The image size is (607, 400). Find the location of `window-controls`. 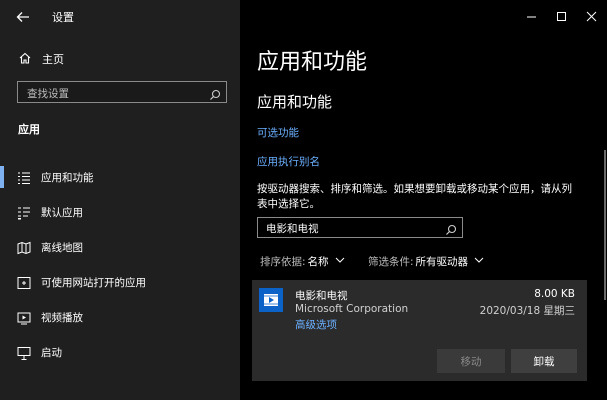

window-controls is located at coordinates (562, 17).